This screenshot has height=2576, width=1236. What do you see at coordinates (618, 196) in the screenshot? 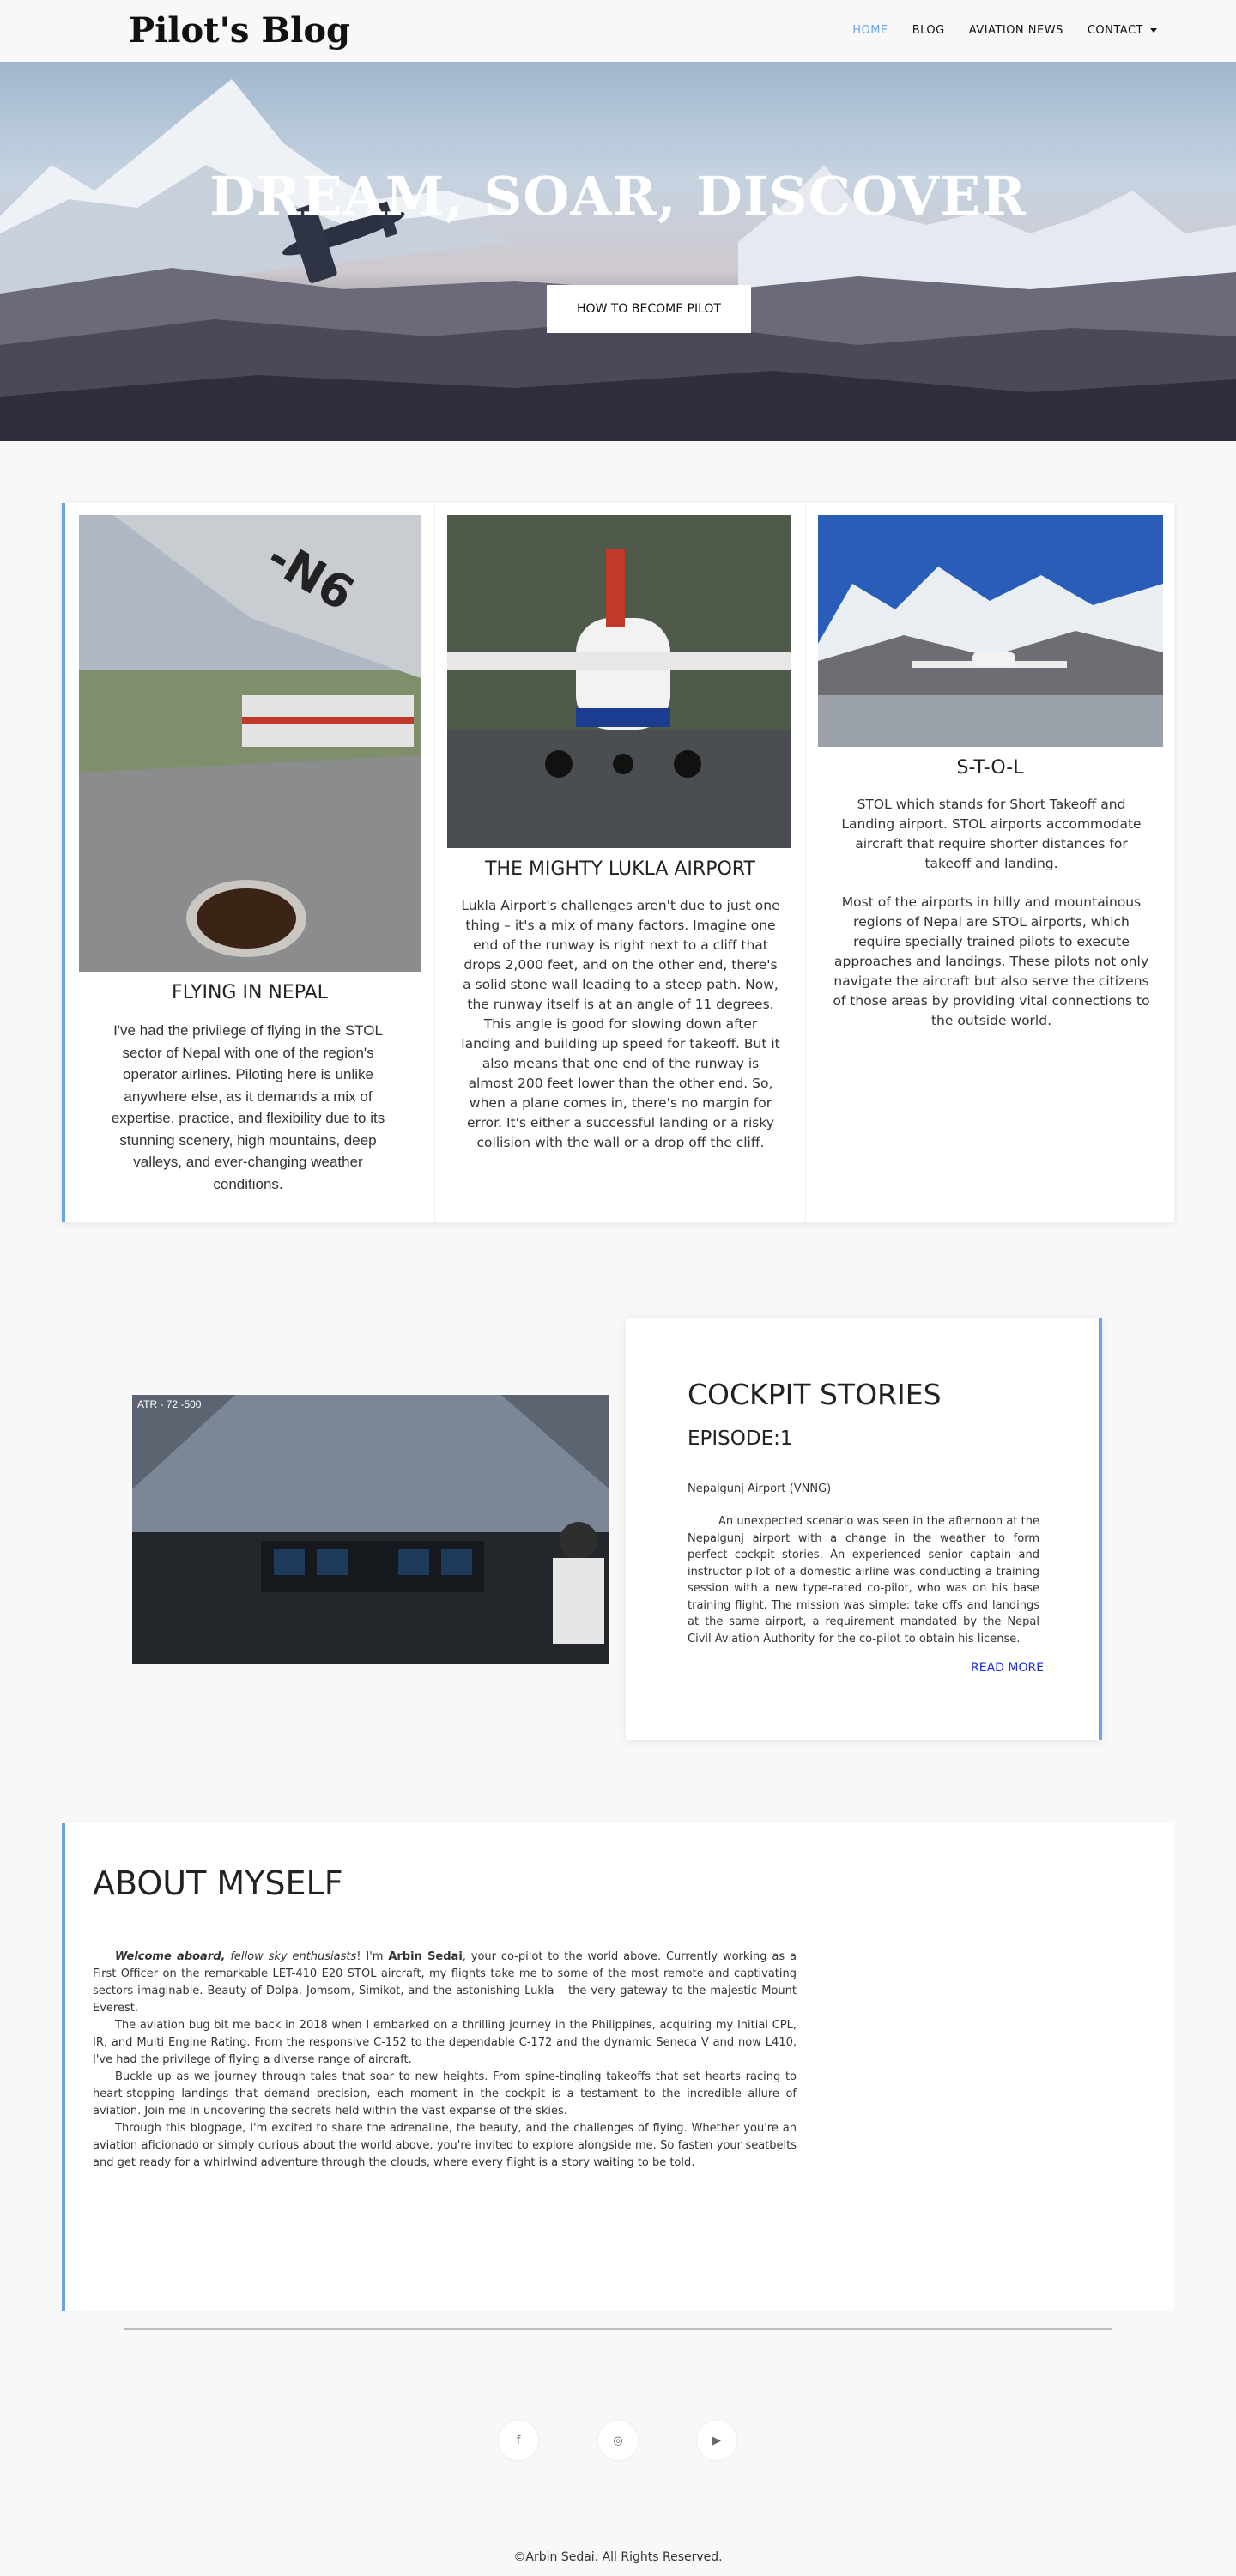
I see `hero-title: DREAM, SOAR, DISCOVER` at bounding box center [618, 196].